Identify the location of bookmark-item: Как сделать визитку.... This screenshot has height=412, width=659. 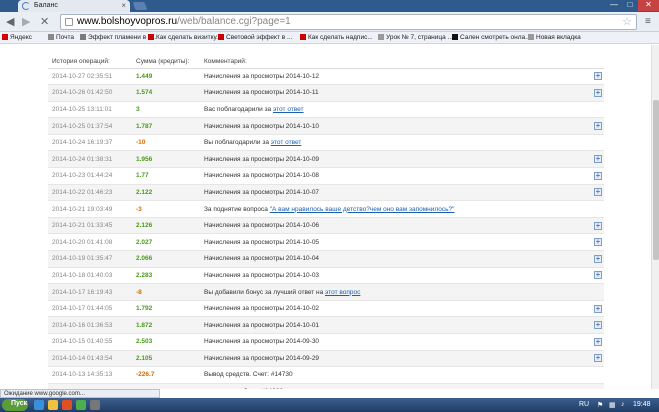
(185, 37).